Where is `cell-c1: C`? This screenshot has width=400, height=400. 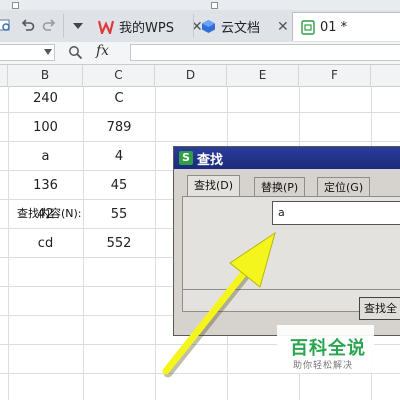
cell-c1: C is located at coordinates (119, 98).